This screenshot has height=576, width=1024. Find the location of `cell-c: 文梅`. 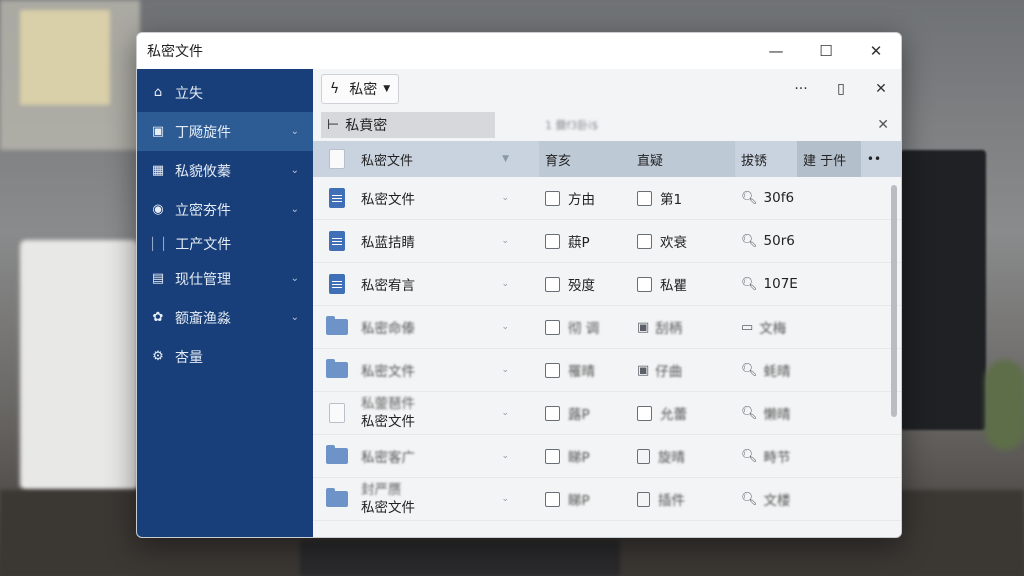

cell-c: 文梅 is located at coordinates (773, 329).